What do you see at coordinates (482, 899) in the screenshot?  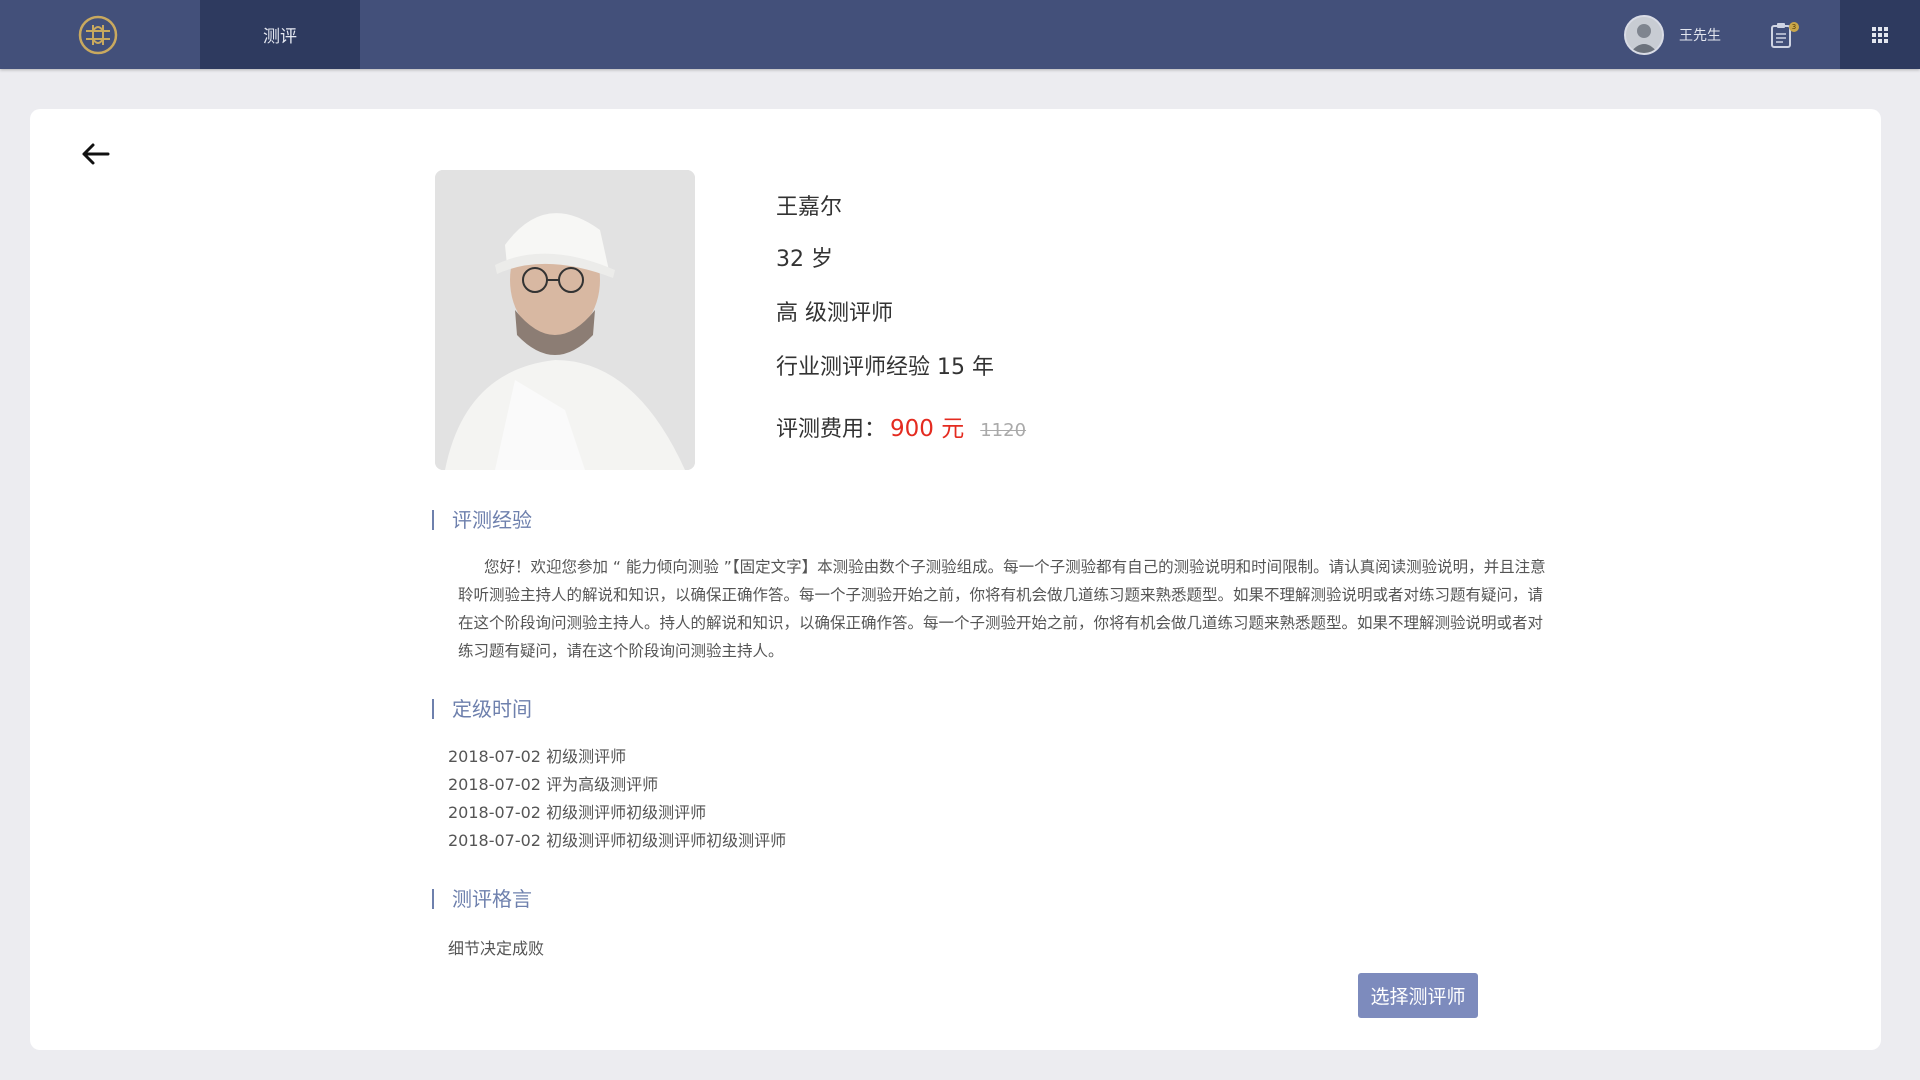 I see `section-title-motto: 测评格言` at bounding box center [482, 899].